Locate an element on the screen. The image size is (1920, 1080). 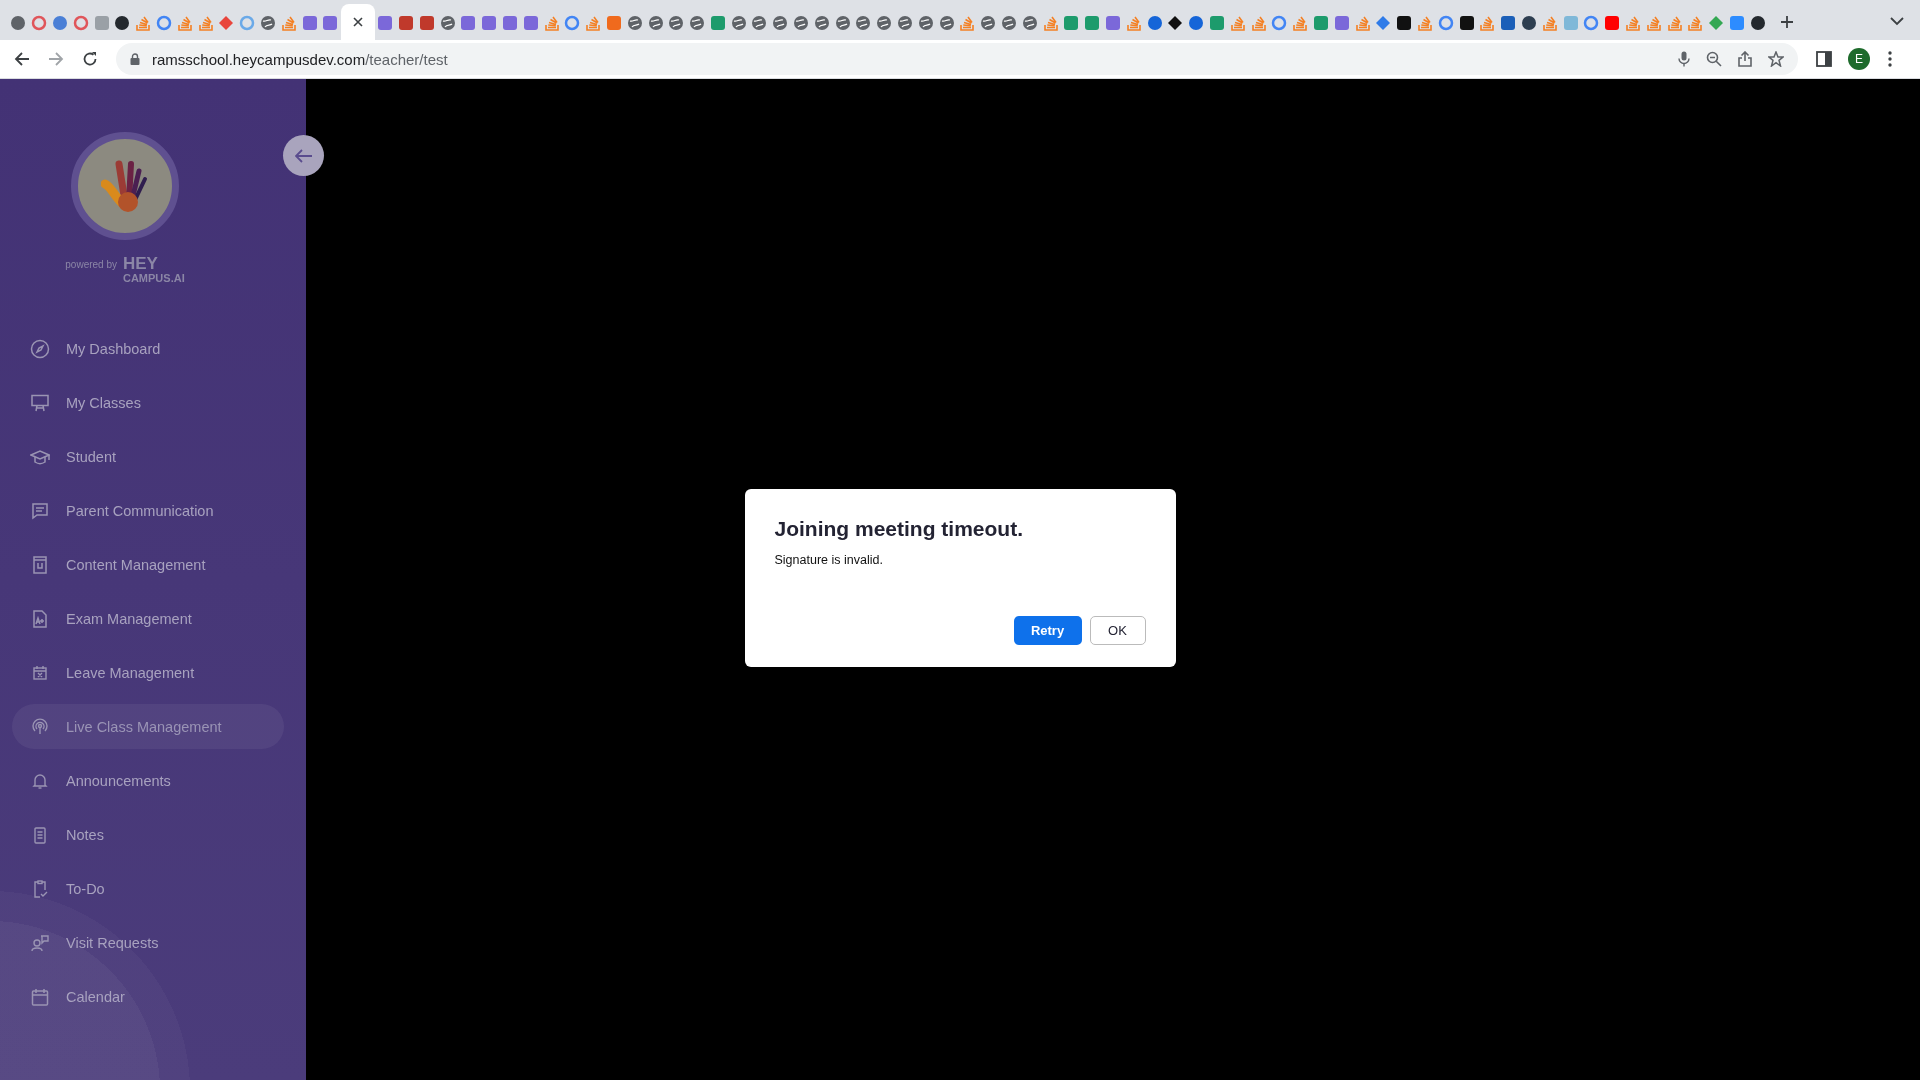
microphone-icon is located at coordinates (1684, 59).